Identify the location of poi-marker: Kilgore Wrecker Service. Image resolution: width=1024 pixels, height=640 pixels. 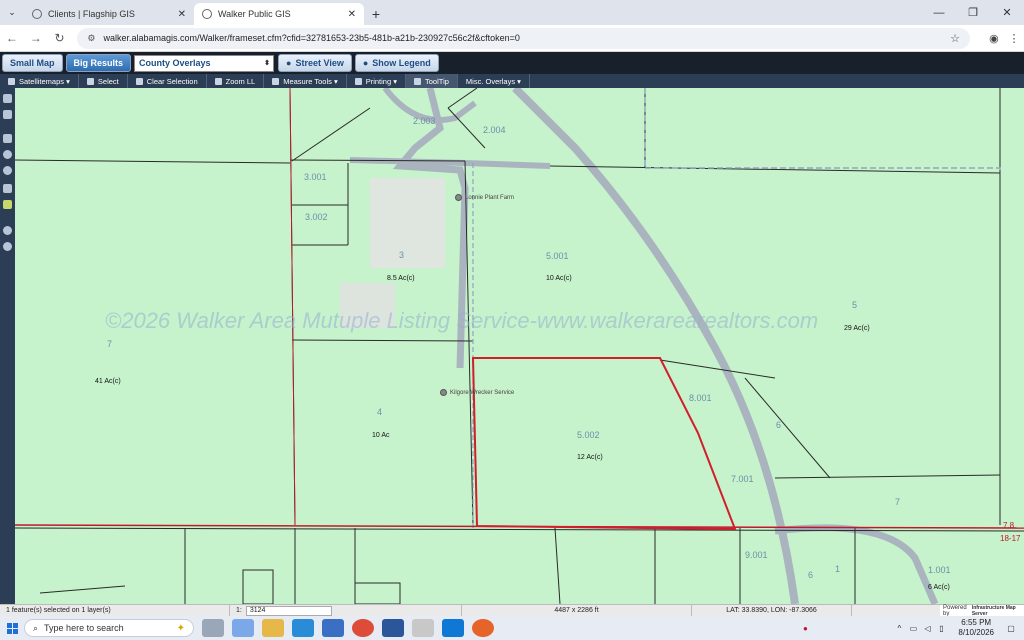
(477, 392).